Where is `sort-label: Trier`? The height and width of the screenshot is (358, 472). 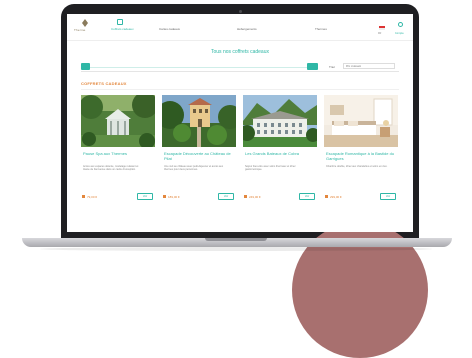 sort-label: Trier is located at coordinates (332, 67).